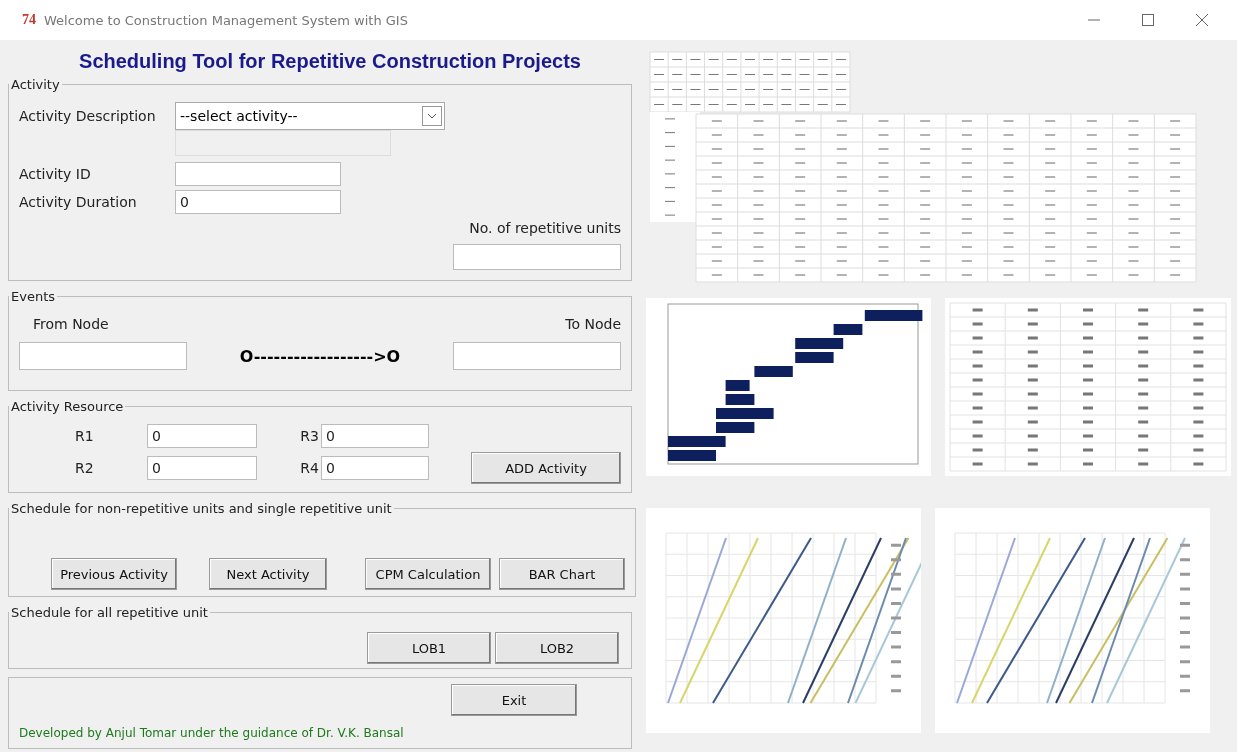 Image resolution: width=1237 pixels, height=752 pixels. Describe the element at coordinates (67, 406) in the screenshot. I see `group-title: Activity Resource` at that location.